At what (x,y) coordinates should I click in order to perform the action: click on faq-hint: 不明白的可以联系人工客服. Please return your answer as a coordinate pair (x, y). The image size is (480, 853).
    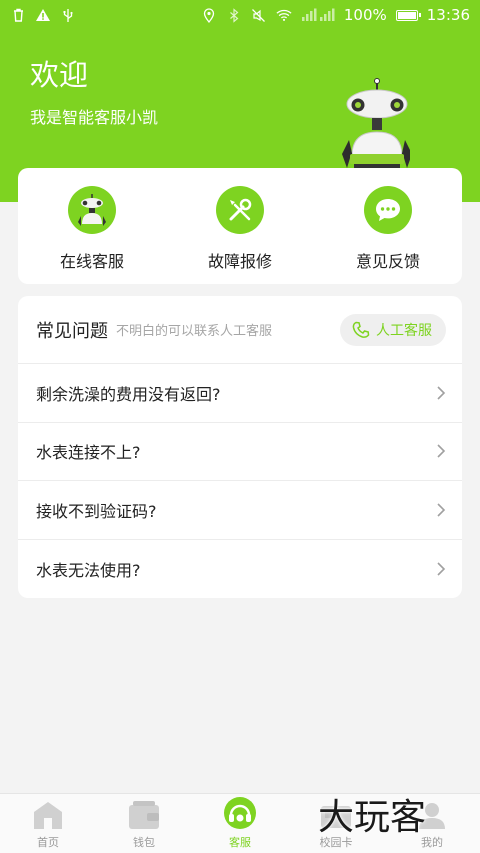
    Looking at the image, I should click on (194, 331).